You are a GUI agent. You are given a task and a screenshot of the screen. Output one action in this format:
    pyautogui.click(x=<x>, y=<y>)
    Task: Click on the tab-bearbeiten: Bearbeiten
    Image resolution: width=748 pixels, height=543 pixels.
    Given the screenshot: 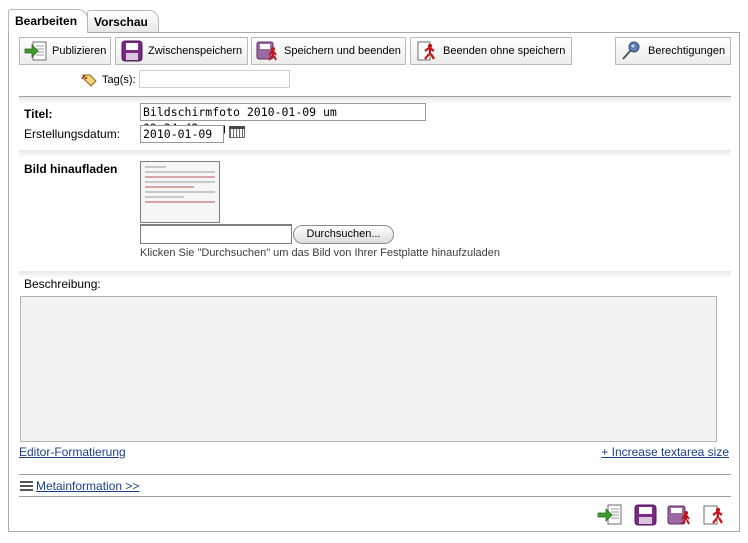 What is the action you would take?
    pyautogui.click(x=48, y=21)
    